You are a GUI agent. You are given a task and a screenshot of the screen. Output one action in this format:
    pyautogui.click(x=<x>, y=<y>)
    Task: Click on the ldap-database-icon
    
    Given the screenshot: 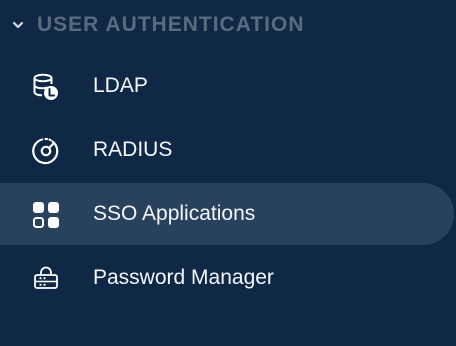 What is the action you would take?
    pyautogui.click(x=45, y=86)
    